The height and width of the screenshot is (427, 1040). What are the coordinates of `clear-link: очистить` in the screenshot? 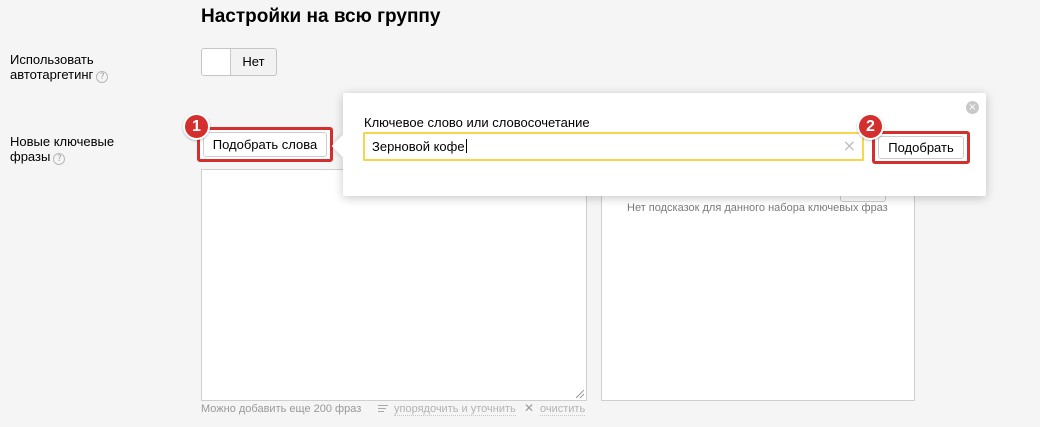 It's located at (563, 409).